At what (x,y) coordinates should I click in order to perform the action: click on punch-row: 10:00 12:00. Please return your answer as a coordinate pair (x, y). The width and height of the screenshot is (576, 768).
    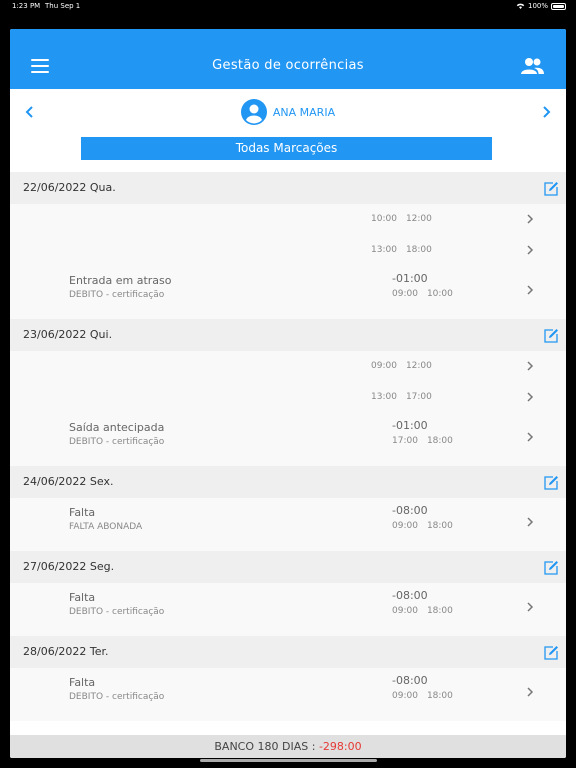
    Looking at the image, I should click on (288, 219).